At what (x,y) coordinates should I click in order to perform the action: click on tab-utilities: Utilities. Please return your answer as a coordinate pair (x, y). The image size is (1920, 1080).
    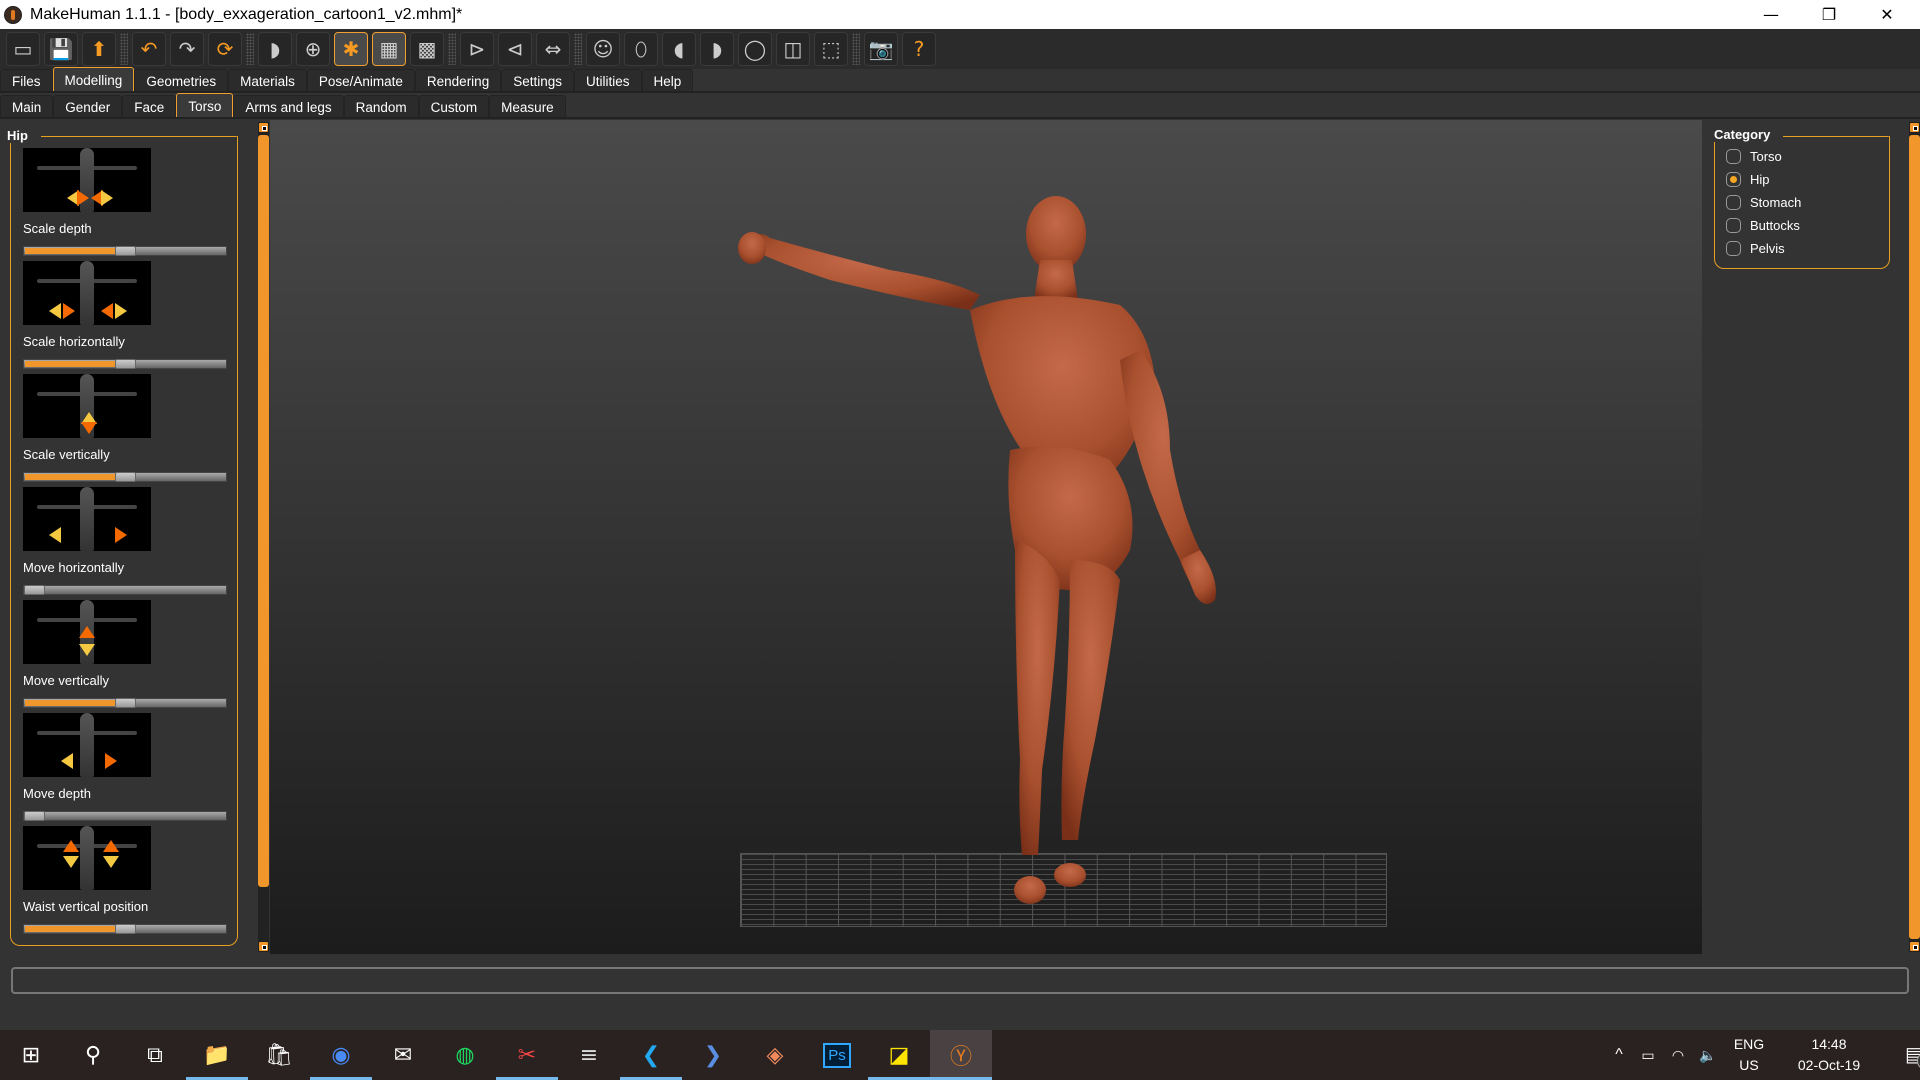
    Looking at the image, I should click on (607, 80).